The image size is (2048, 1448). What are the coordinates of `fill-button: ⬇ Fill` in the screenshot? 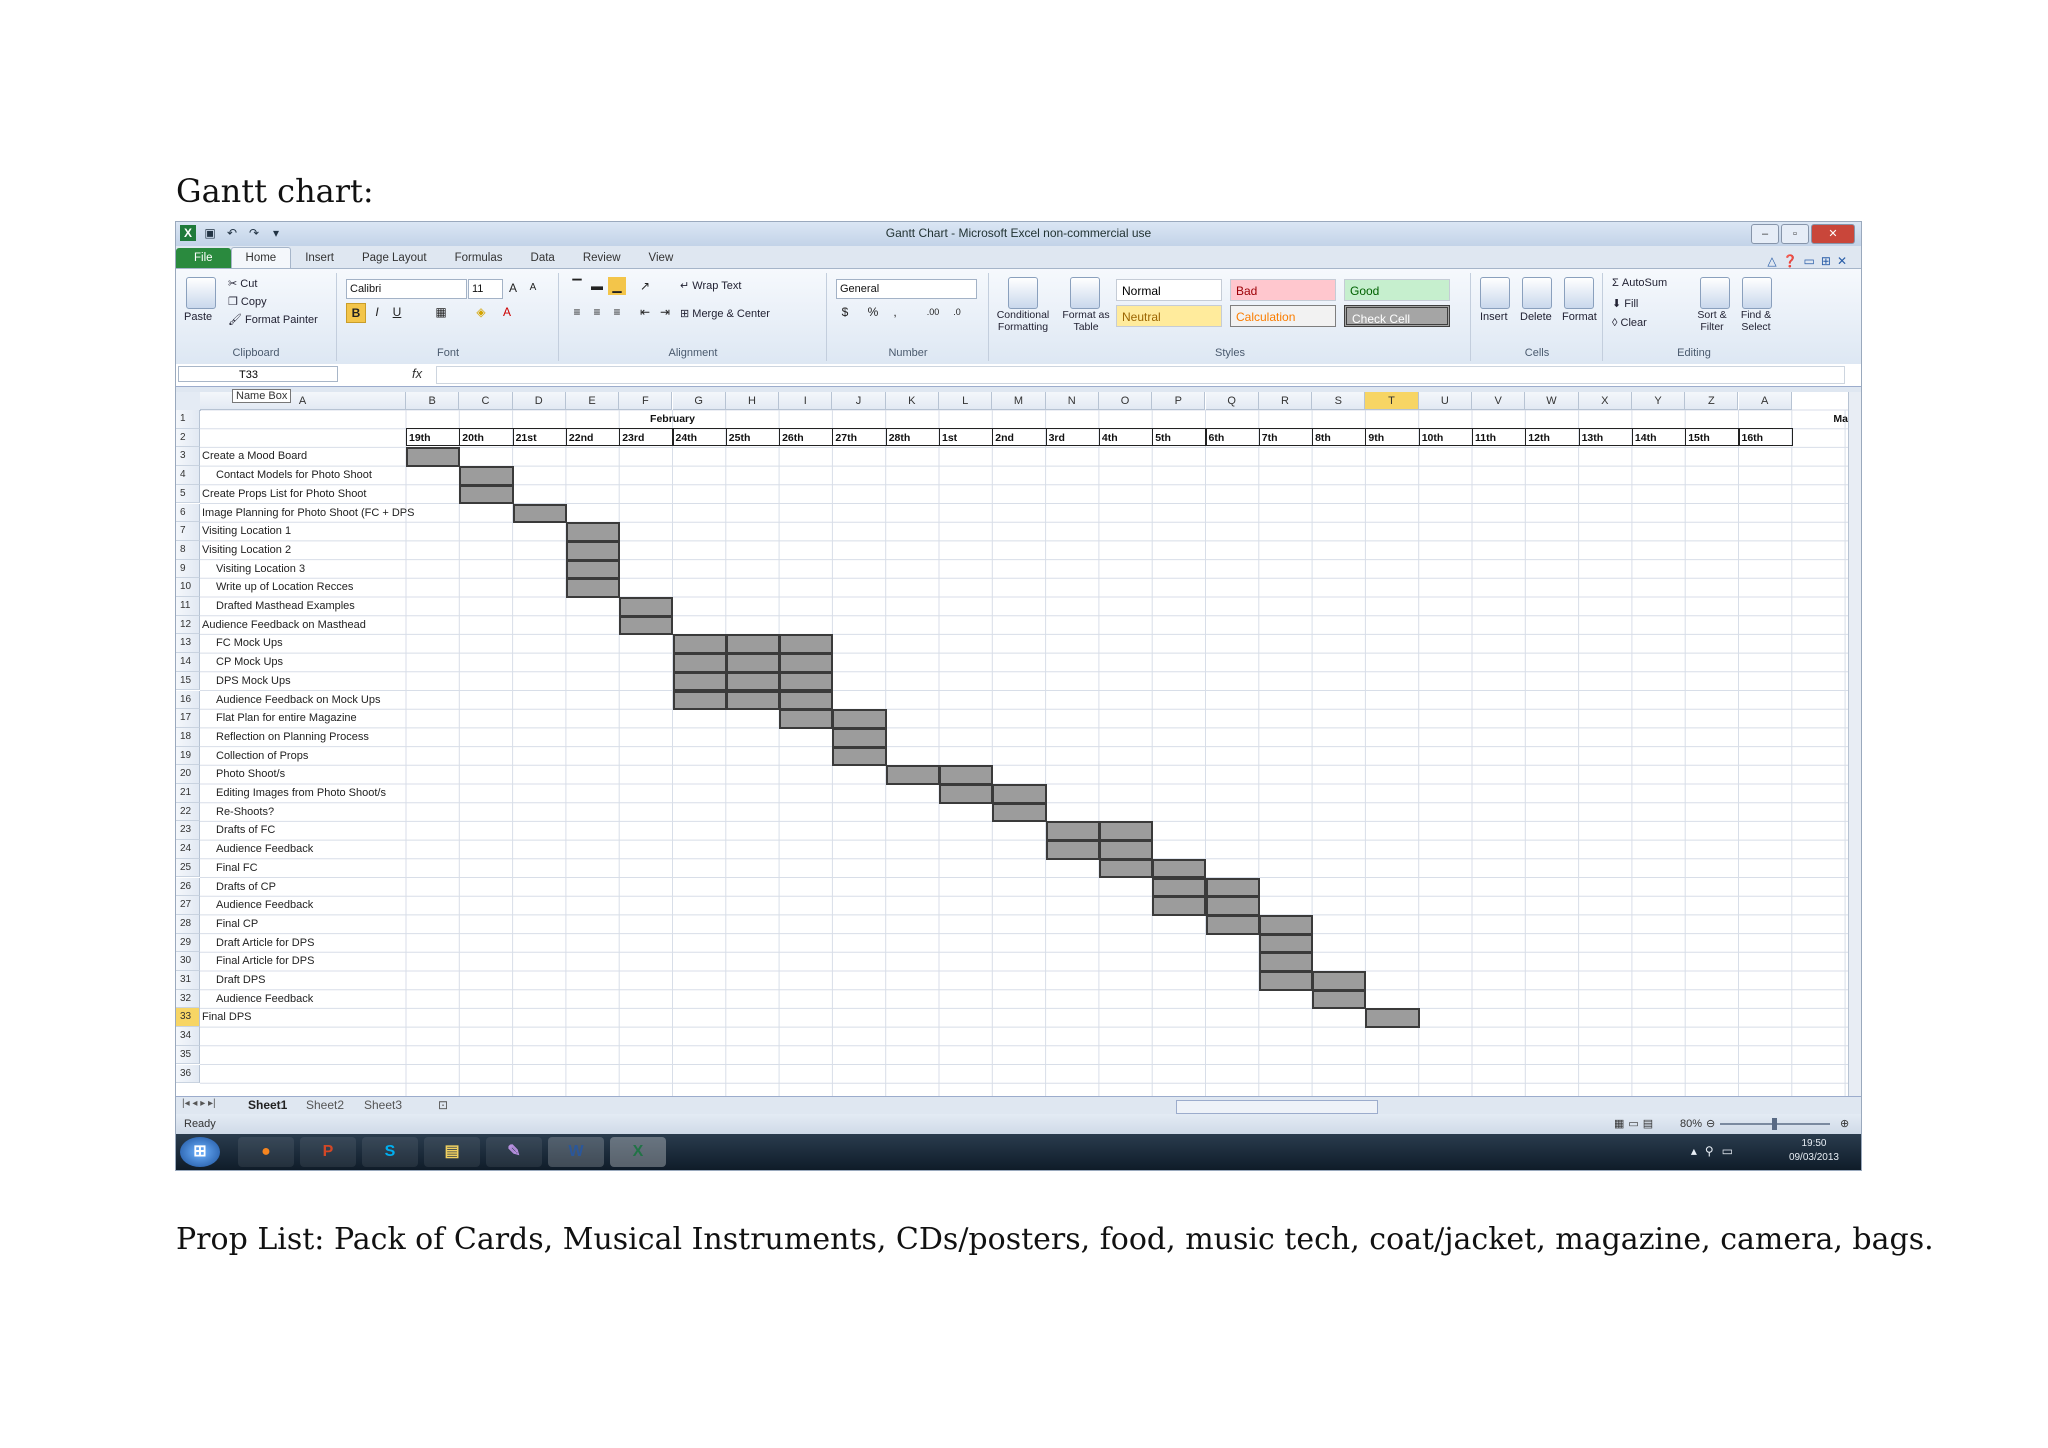 It's located at (1625, 303).